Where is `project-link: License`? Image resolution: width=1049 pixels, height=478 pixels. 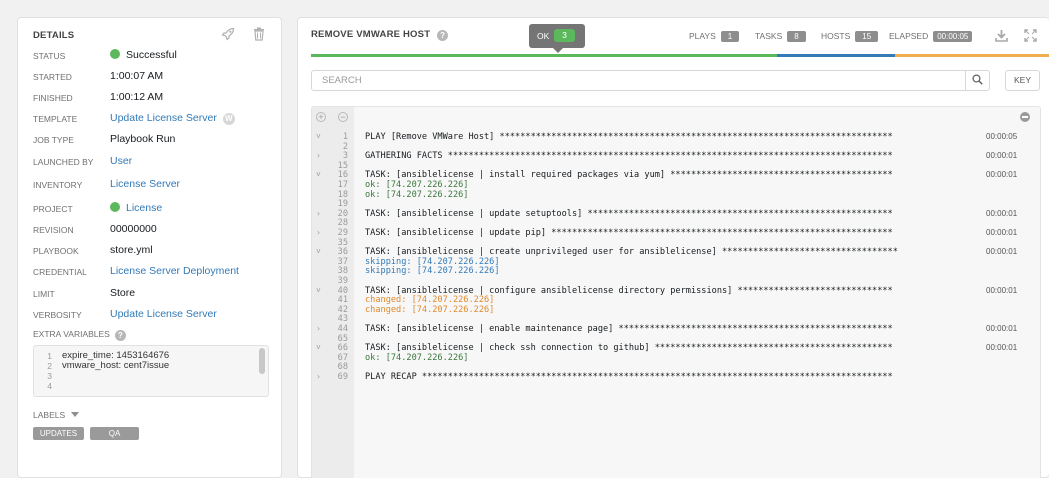
project-link: License is located at coordinates (144, 208).